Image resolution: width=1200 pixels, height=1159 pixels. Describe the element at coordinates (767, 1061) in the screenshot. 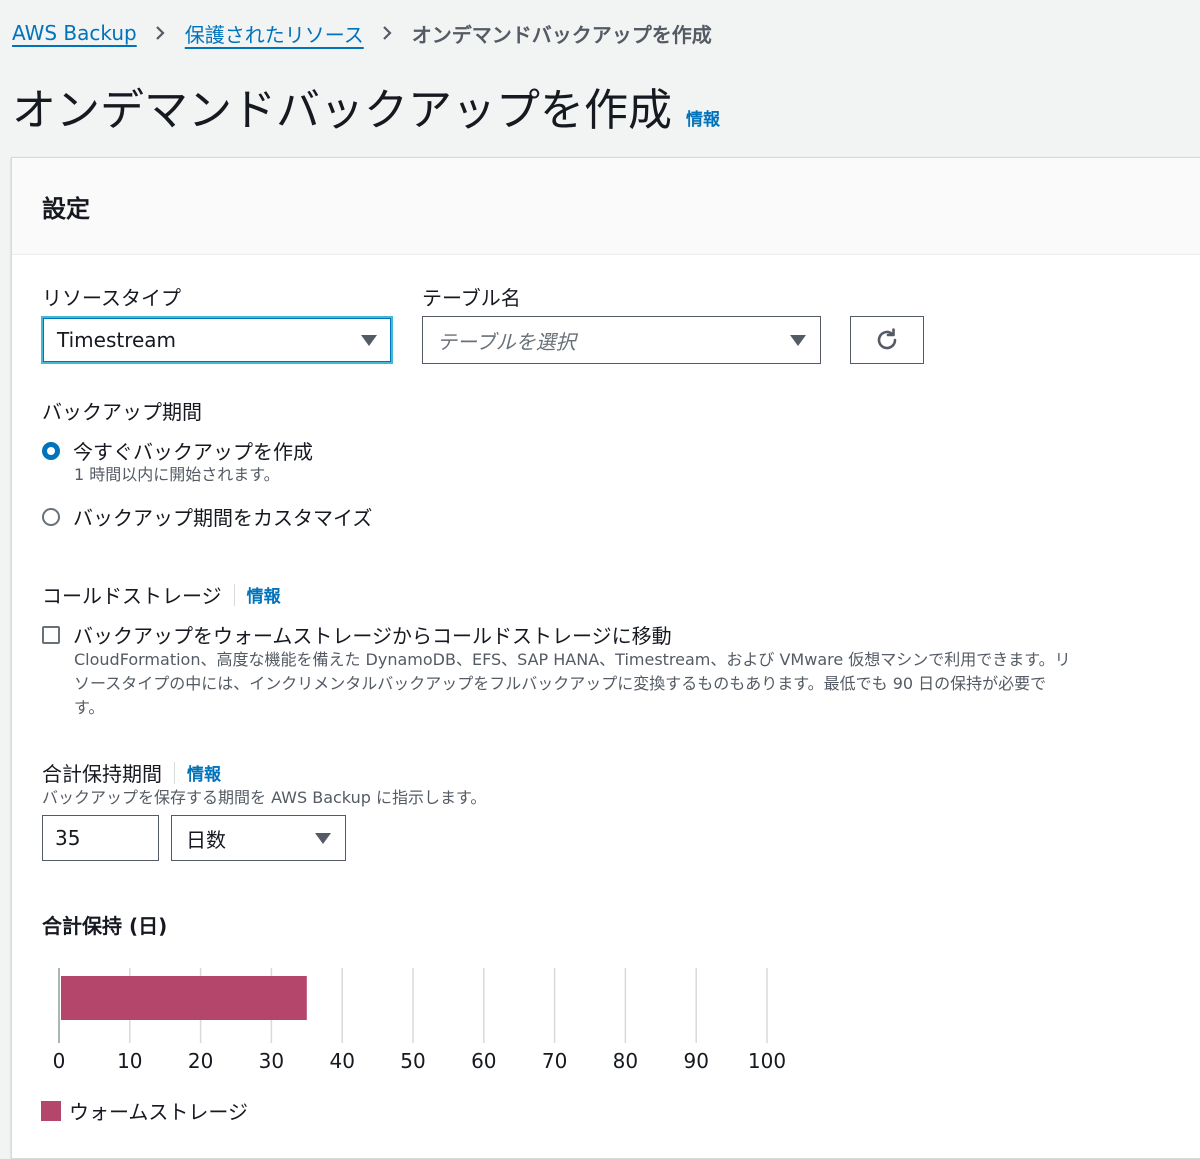

I see `x-tick-label: 100` at that location.